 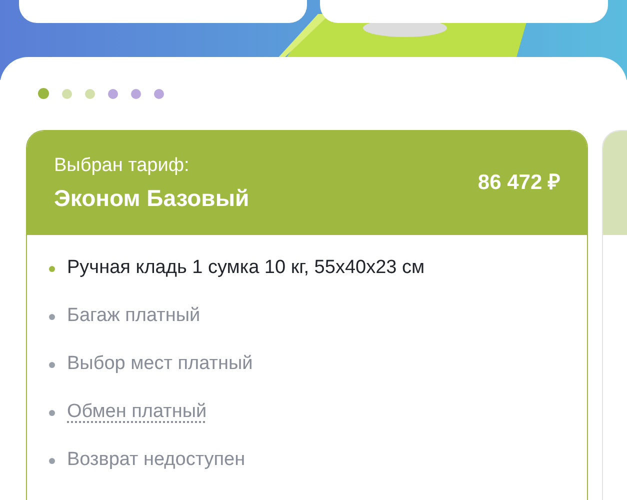 I want to click on tariff-price: 86 472 ₽, so click(x=519, y=183).